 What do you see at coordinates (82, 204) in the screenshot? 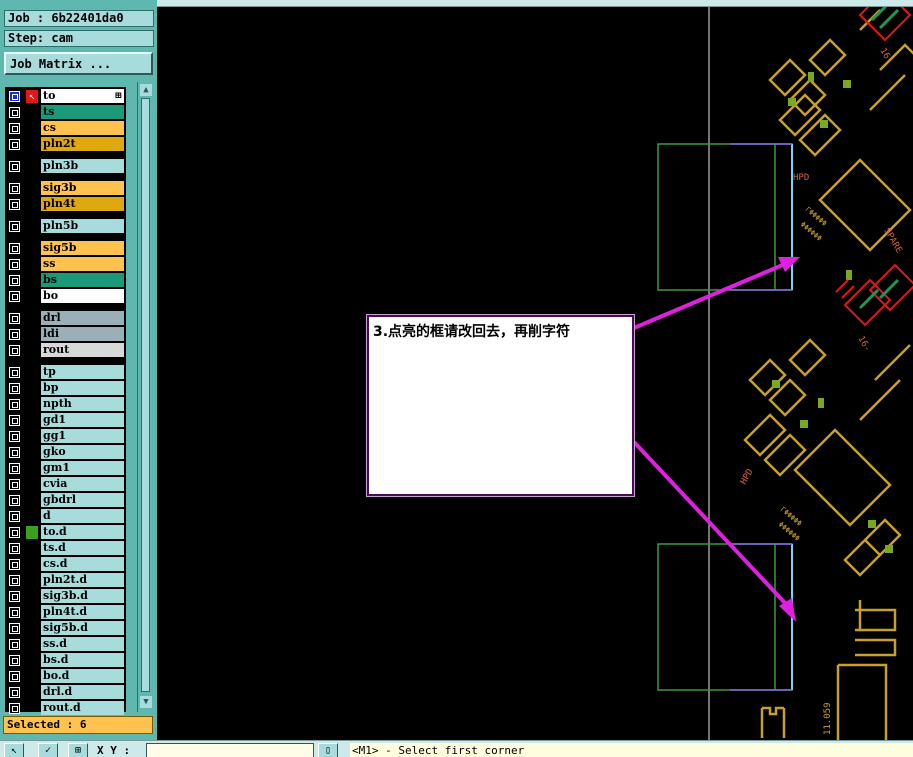
I see `layer-name: pln4t` at bounding box center [82, 204].